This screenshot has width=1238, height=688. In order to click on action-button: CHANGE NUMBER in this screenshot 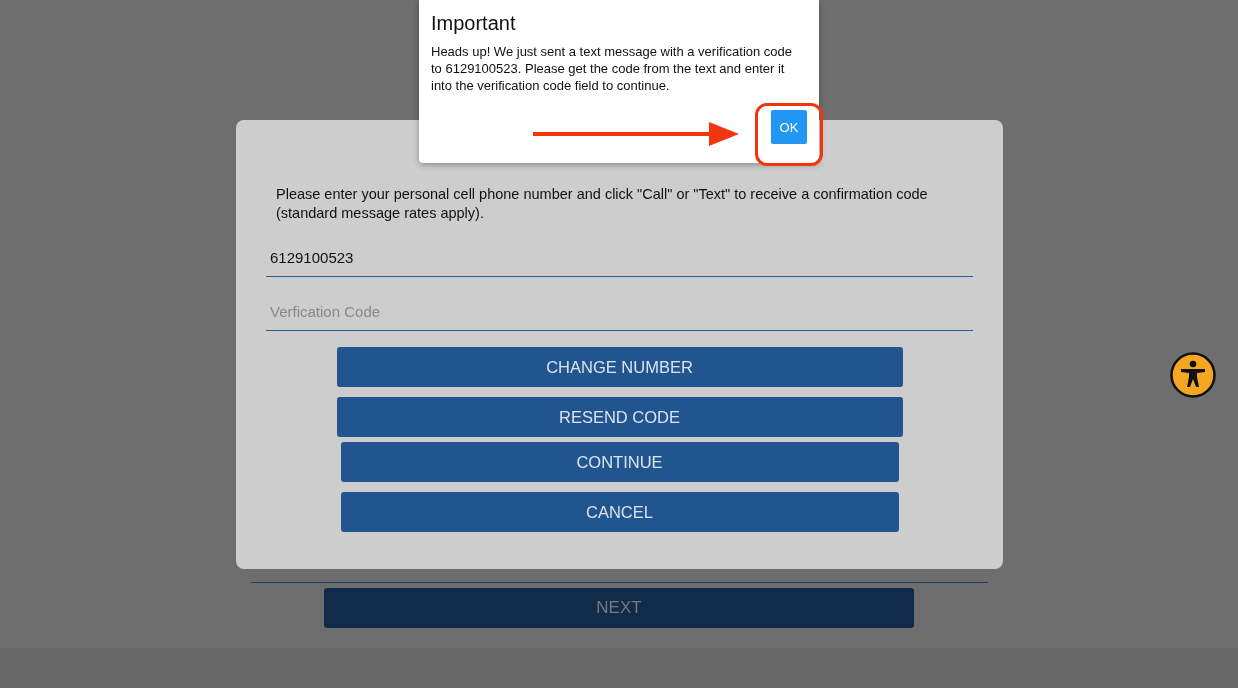, I will do `click(619, 367)`.